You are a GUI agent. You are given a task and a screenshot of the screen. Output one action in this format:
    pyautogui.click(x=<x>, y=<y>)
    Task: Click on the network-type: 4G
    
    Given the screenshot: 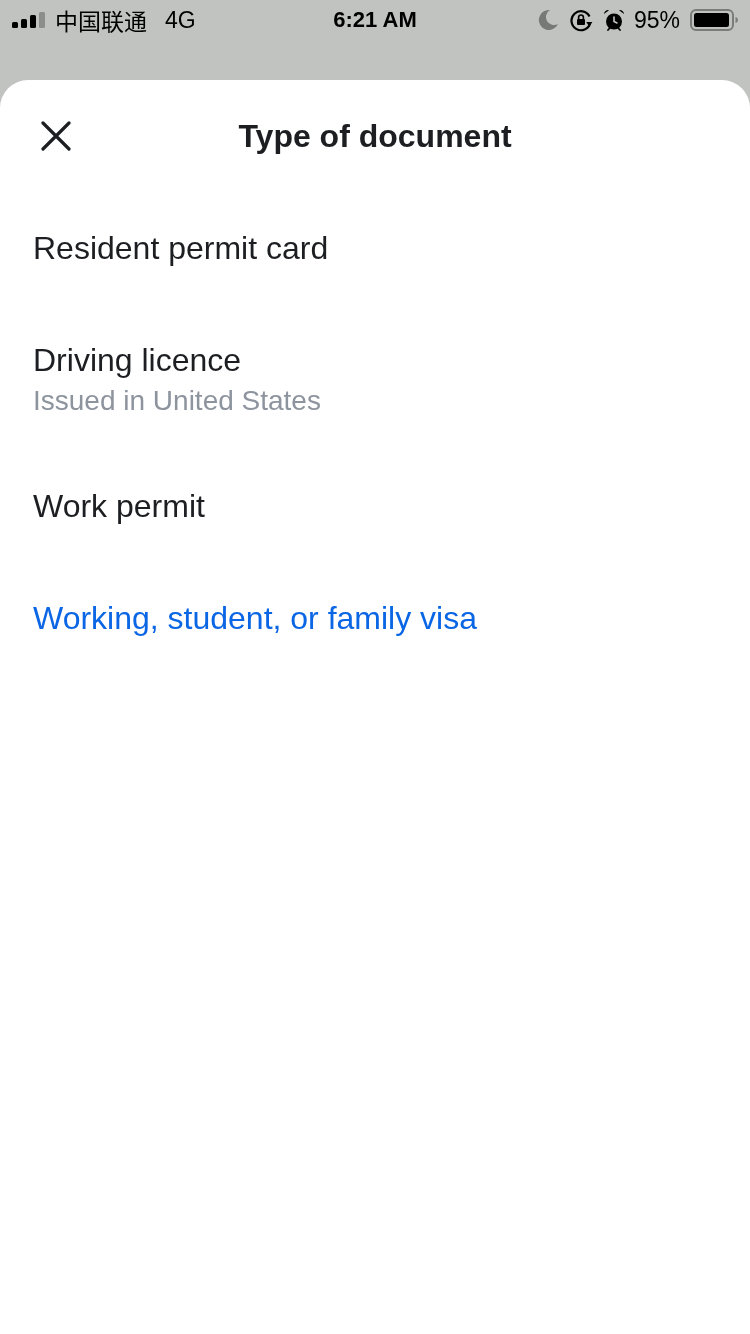 What is the action you would take?
    pyautogui.click(x=180, y=20)
    